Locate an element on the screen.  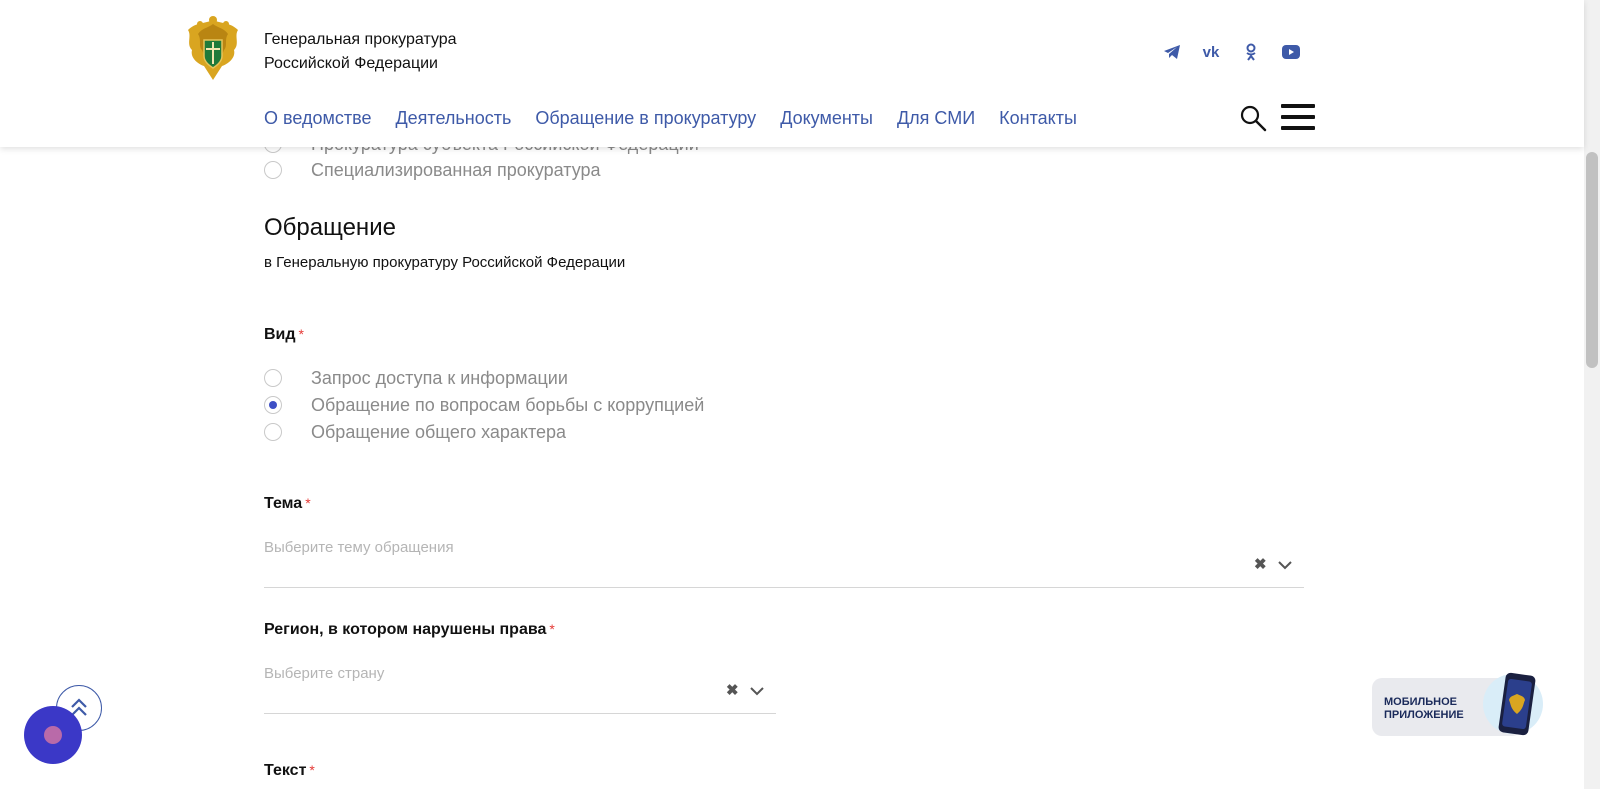
org-name-line1: Генеральная прокуратура is located at coordinates (360, 39).